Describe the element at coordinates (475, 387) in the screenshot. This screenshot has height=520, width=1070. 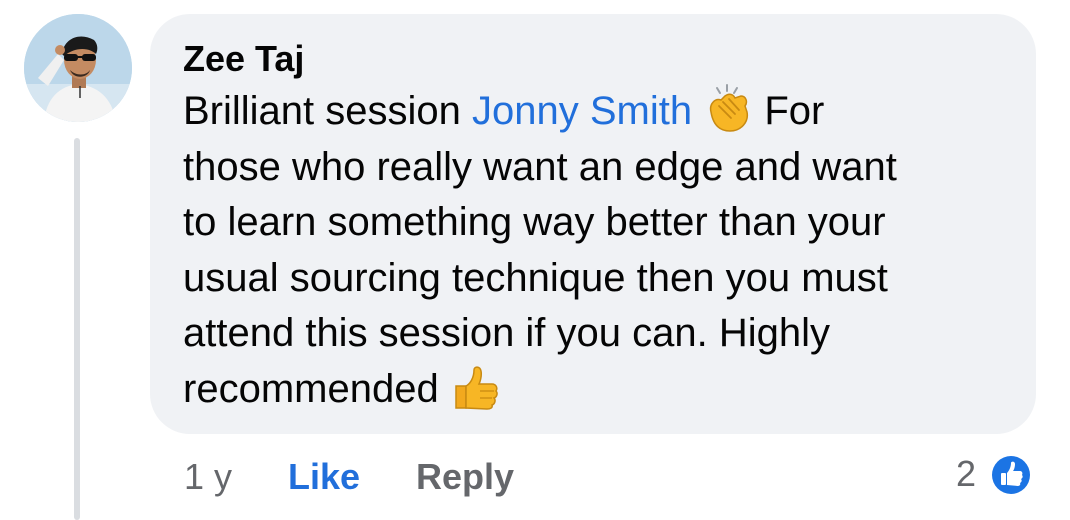
I see `thumbs-up-icon` at that location.